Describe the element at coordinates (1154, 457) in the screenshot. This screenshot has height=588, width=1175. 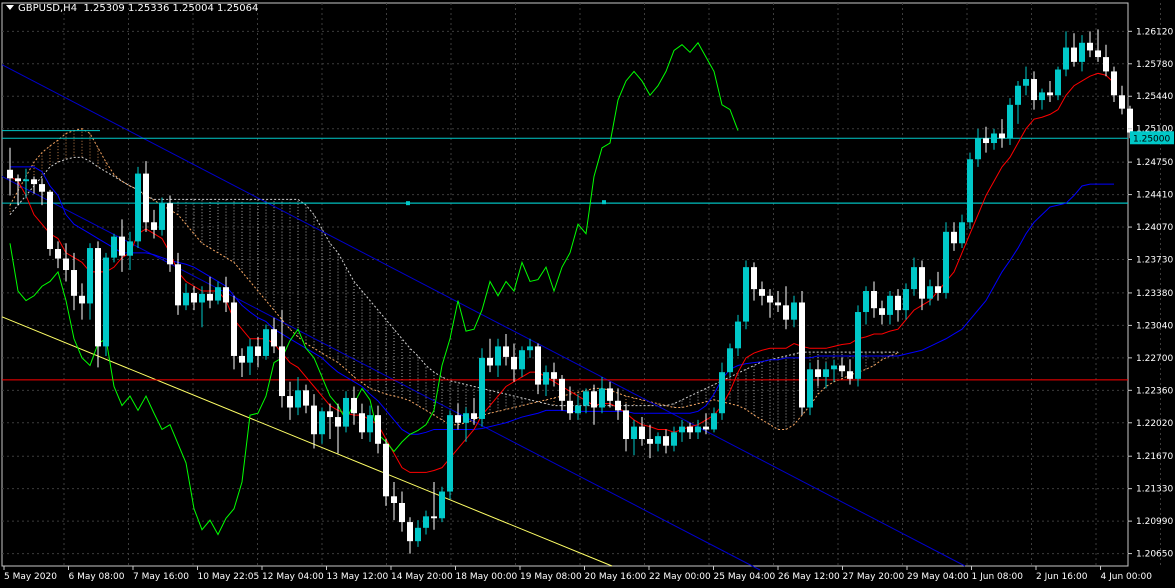
I see `price-tick-label: 1.21670` at that location.